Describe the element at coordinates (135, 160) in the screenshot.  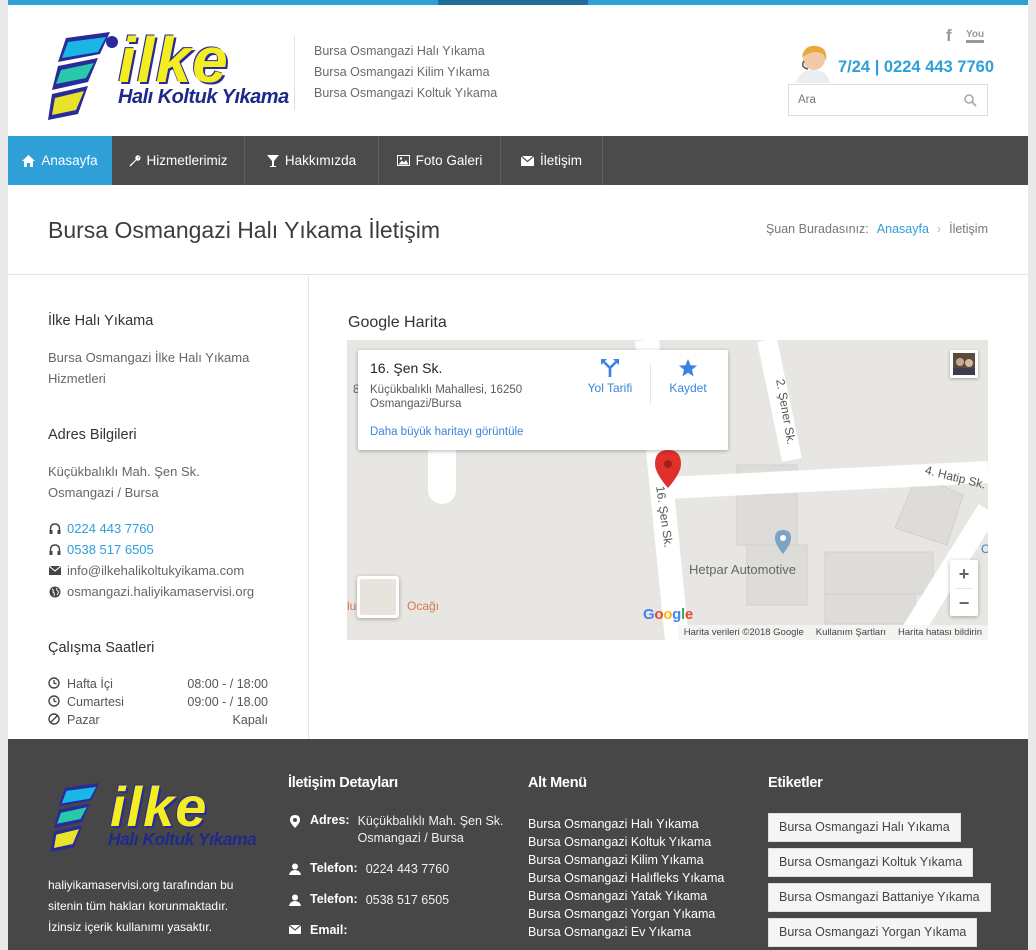
I see `wrench-icon` at that location.